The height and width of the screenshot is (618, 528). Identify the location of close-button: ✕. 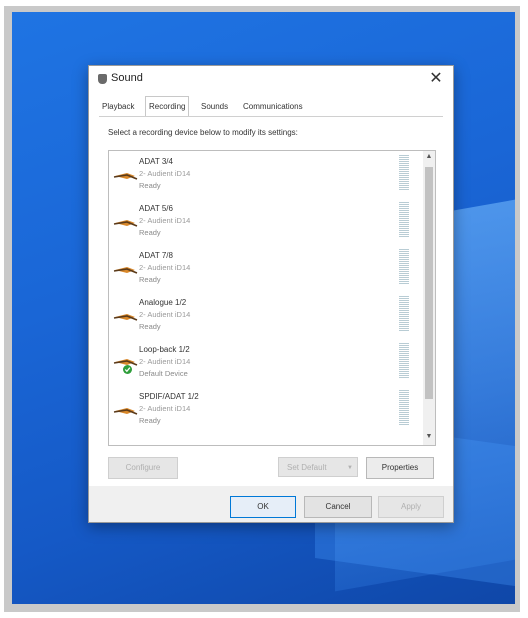
(436, 79).